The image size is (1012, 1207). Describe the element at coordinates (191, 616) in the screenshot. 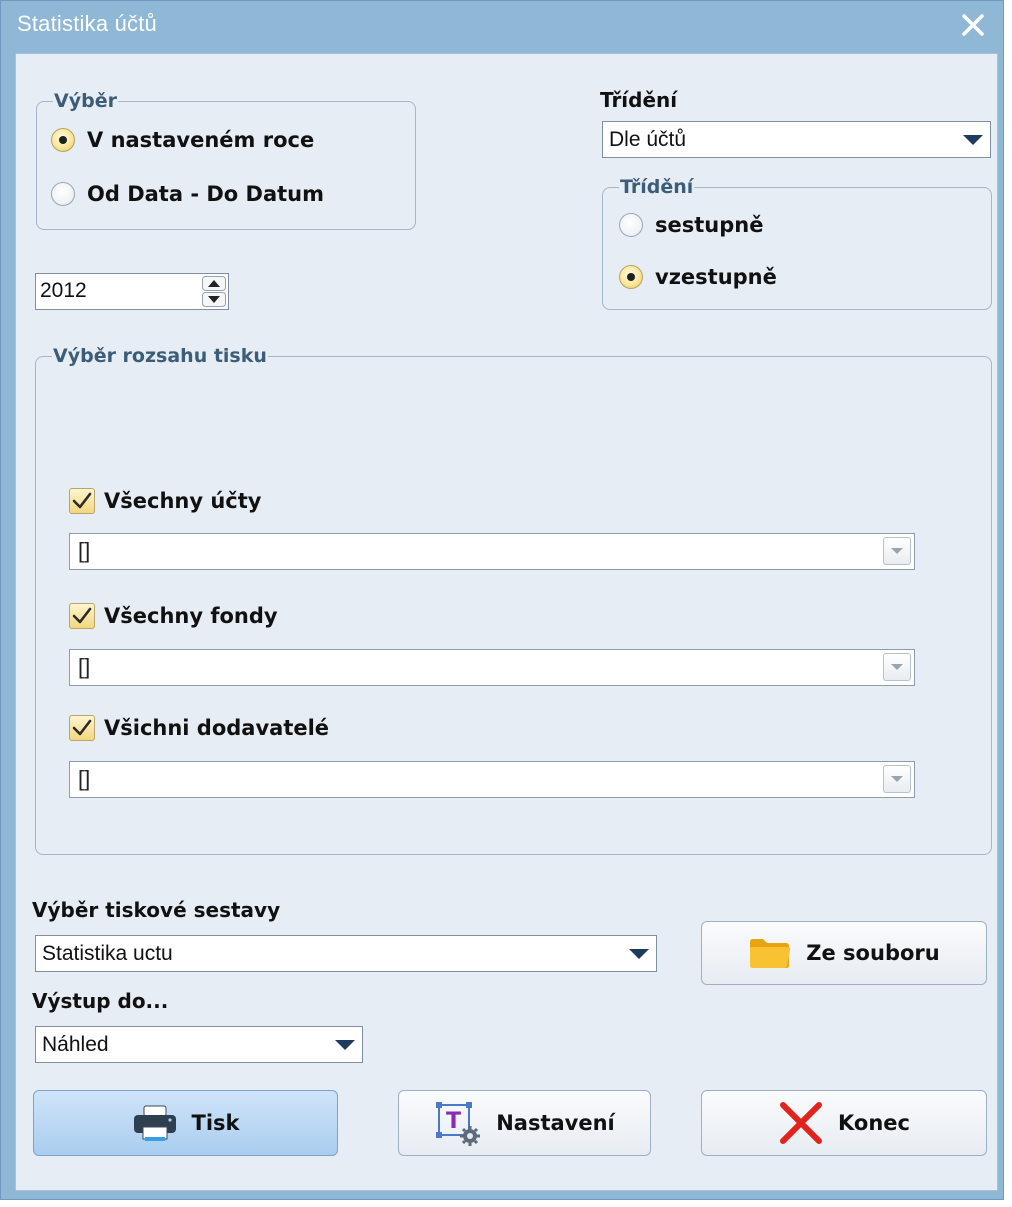

I see `checkbox-label-all-funds: Všechny fondy` at that location.